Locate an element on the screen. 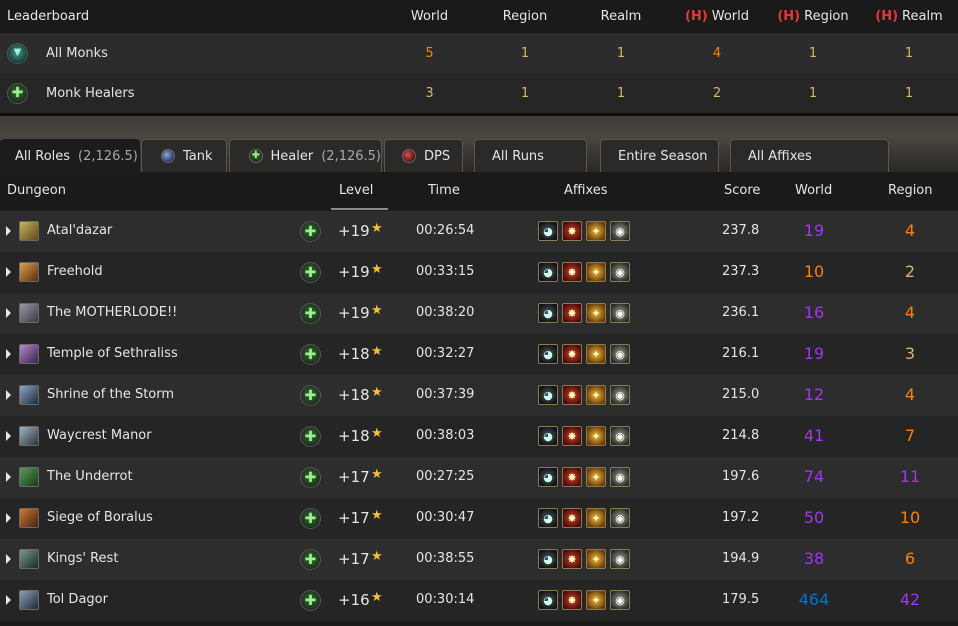 The width and height of the screenshot is (958, 626). dungeon-name: Shrine of the Storm is located at coordinates (110, 394).